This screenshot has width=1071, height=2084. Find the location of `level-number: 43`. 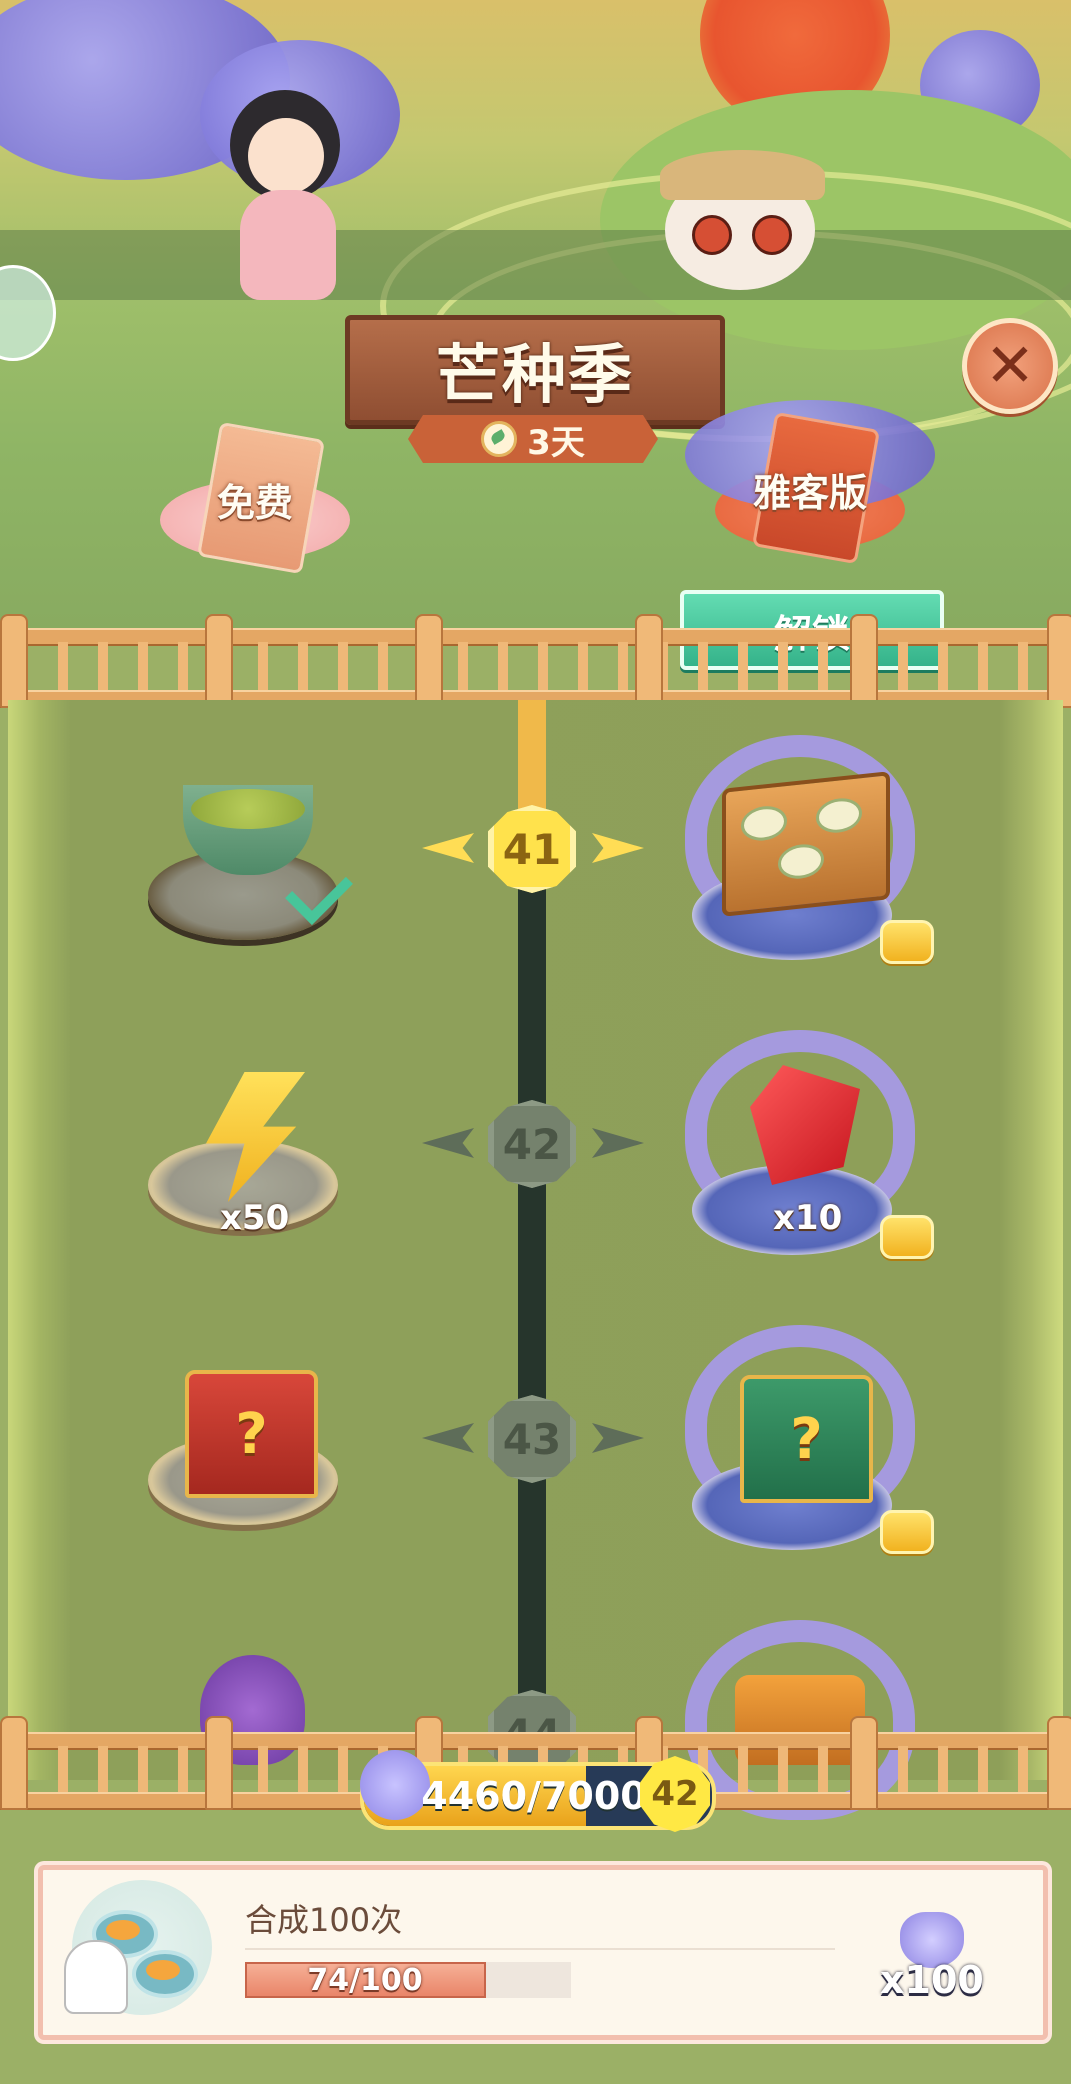

level-number: 43 is located at coordinates (532, 1439).